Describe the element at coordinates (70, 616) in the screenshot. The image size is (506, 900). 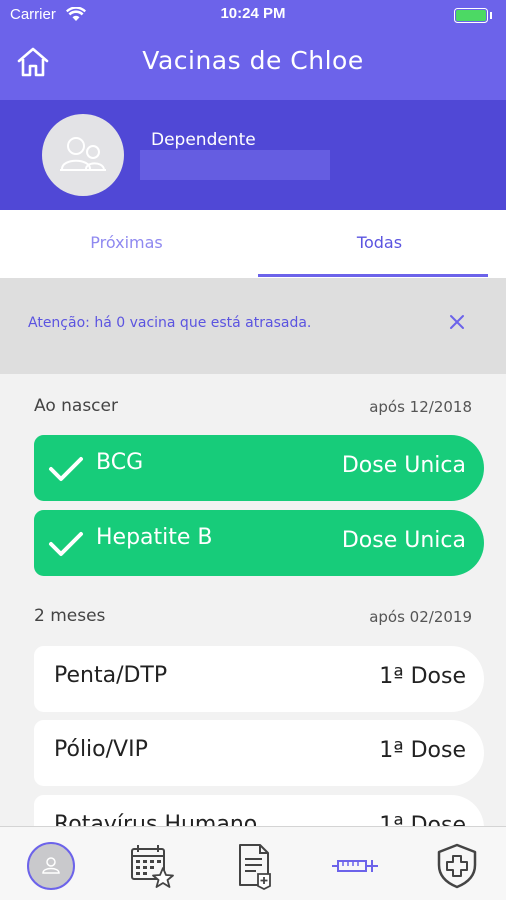
I see `section-title: 2 meses` at that location.